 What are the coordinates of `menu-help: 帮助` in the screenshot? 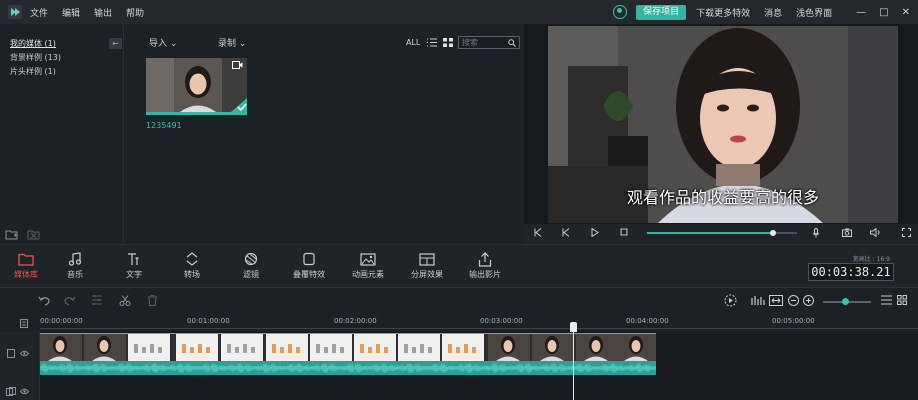 It's located at (135, 12).